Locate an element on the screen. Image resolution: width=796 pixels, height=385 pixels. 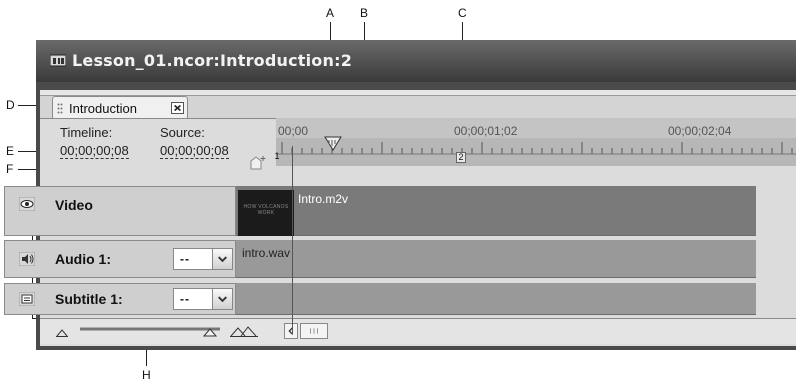
ruler-ticks is located at coordinates (536, 148).